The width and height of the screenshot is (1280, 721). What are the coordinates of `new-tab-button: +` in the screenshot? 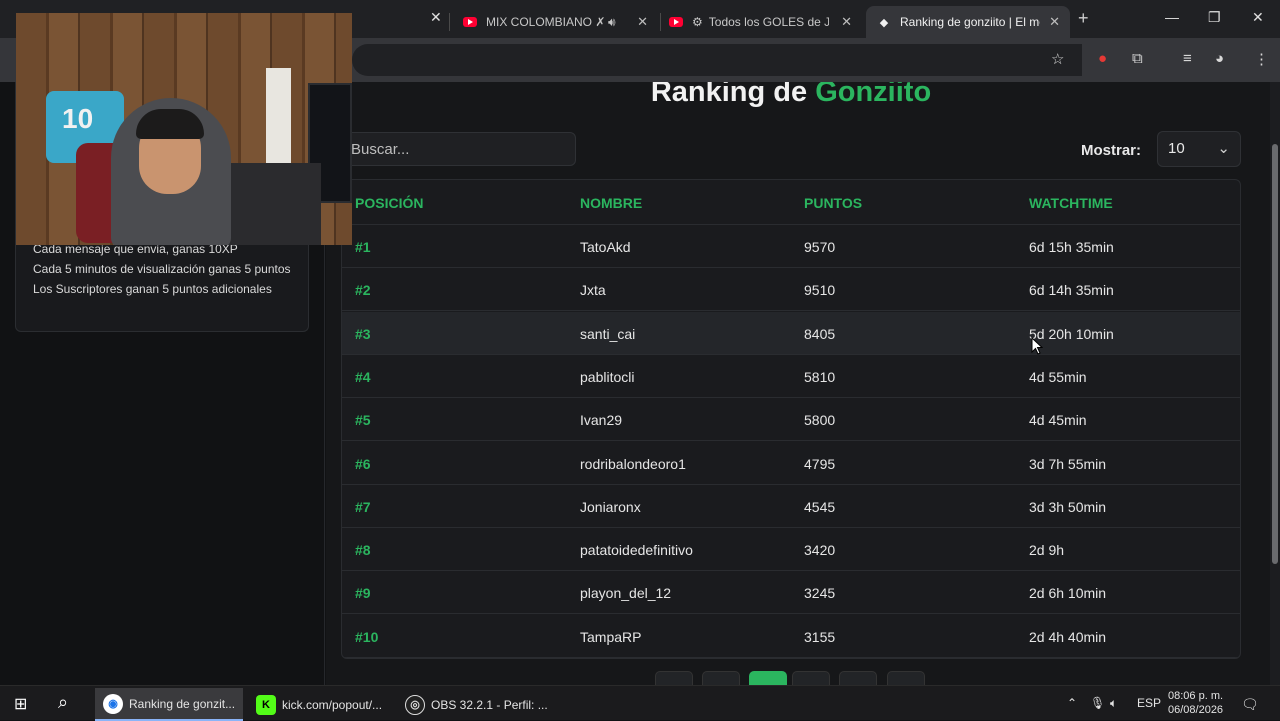 It's located at (1083, 18).